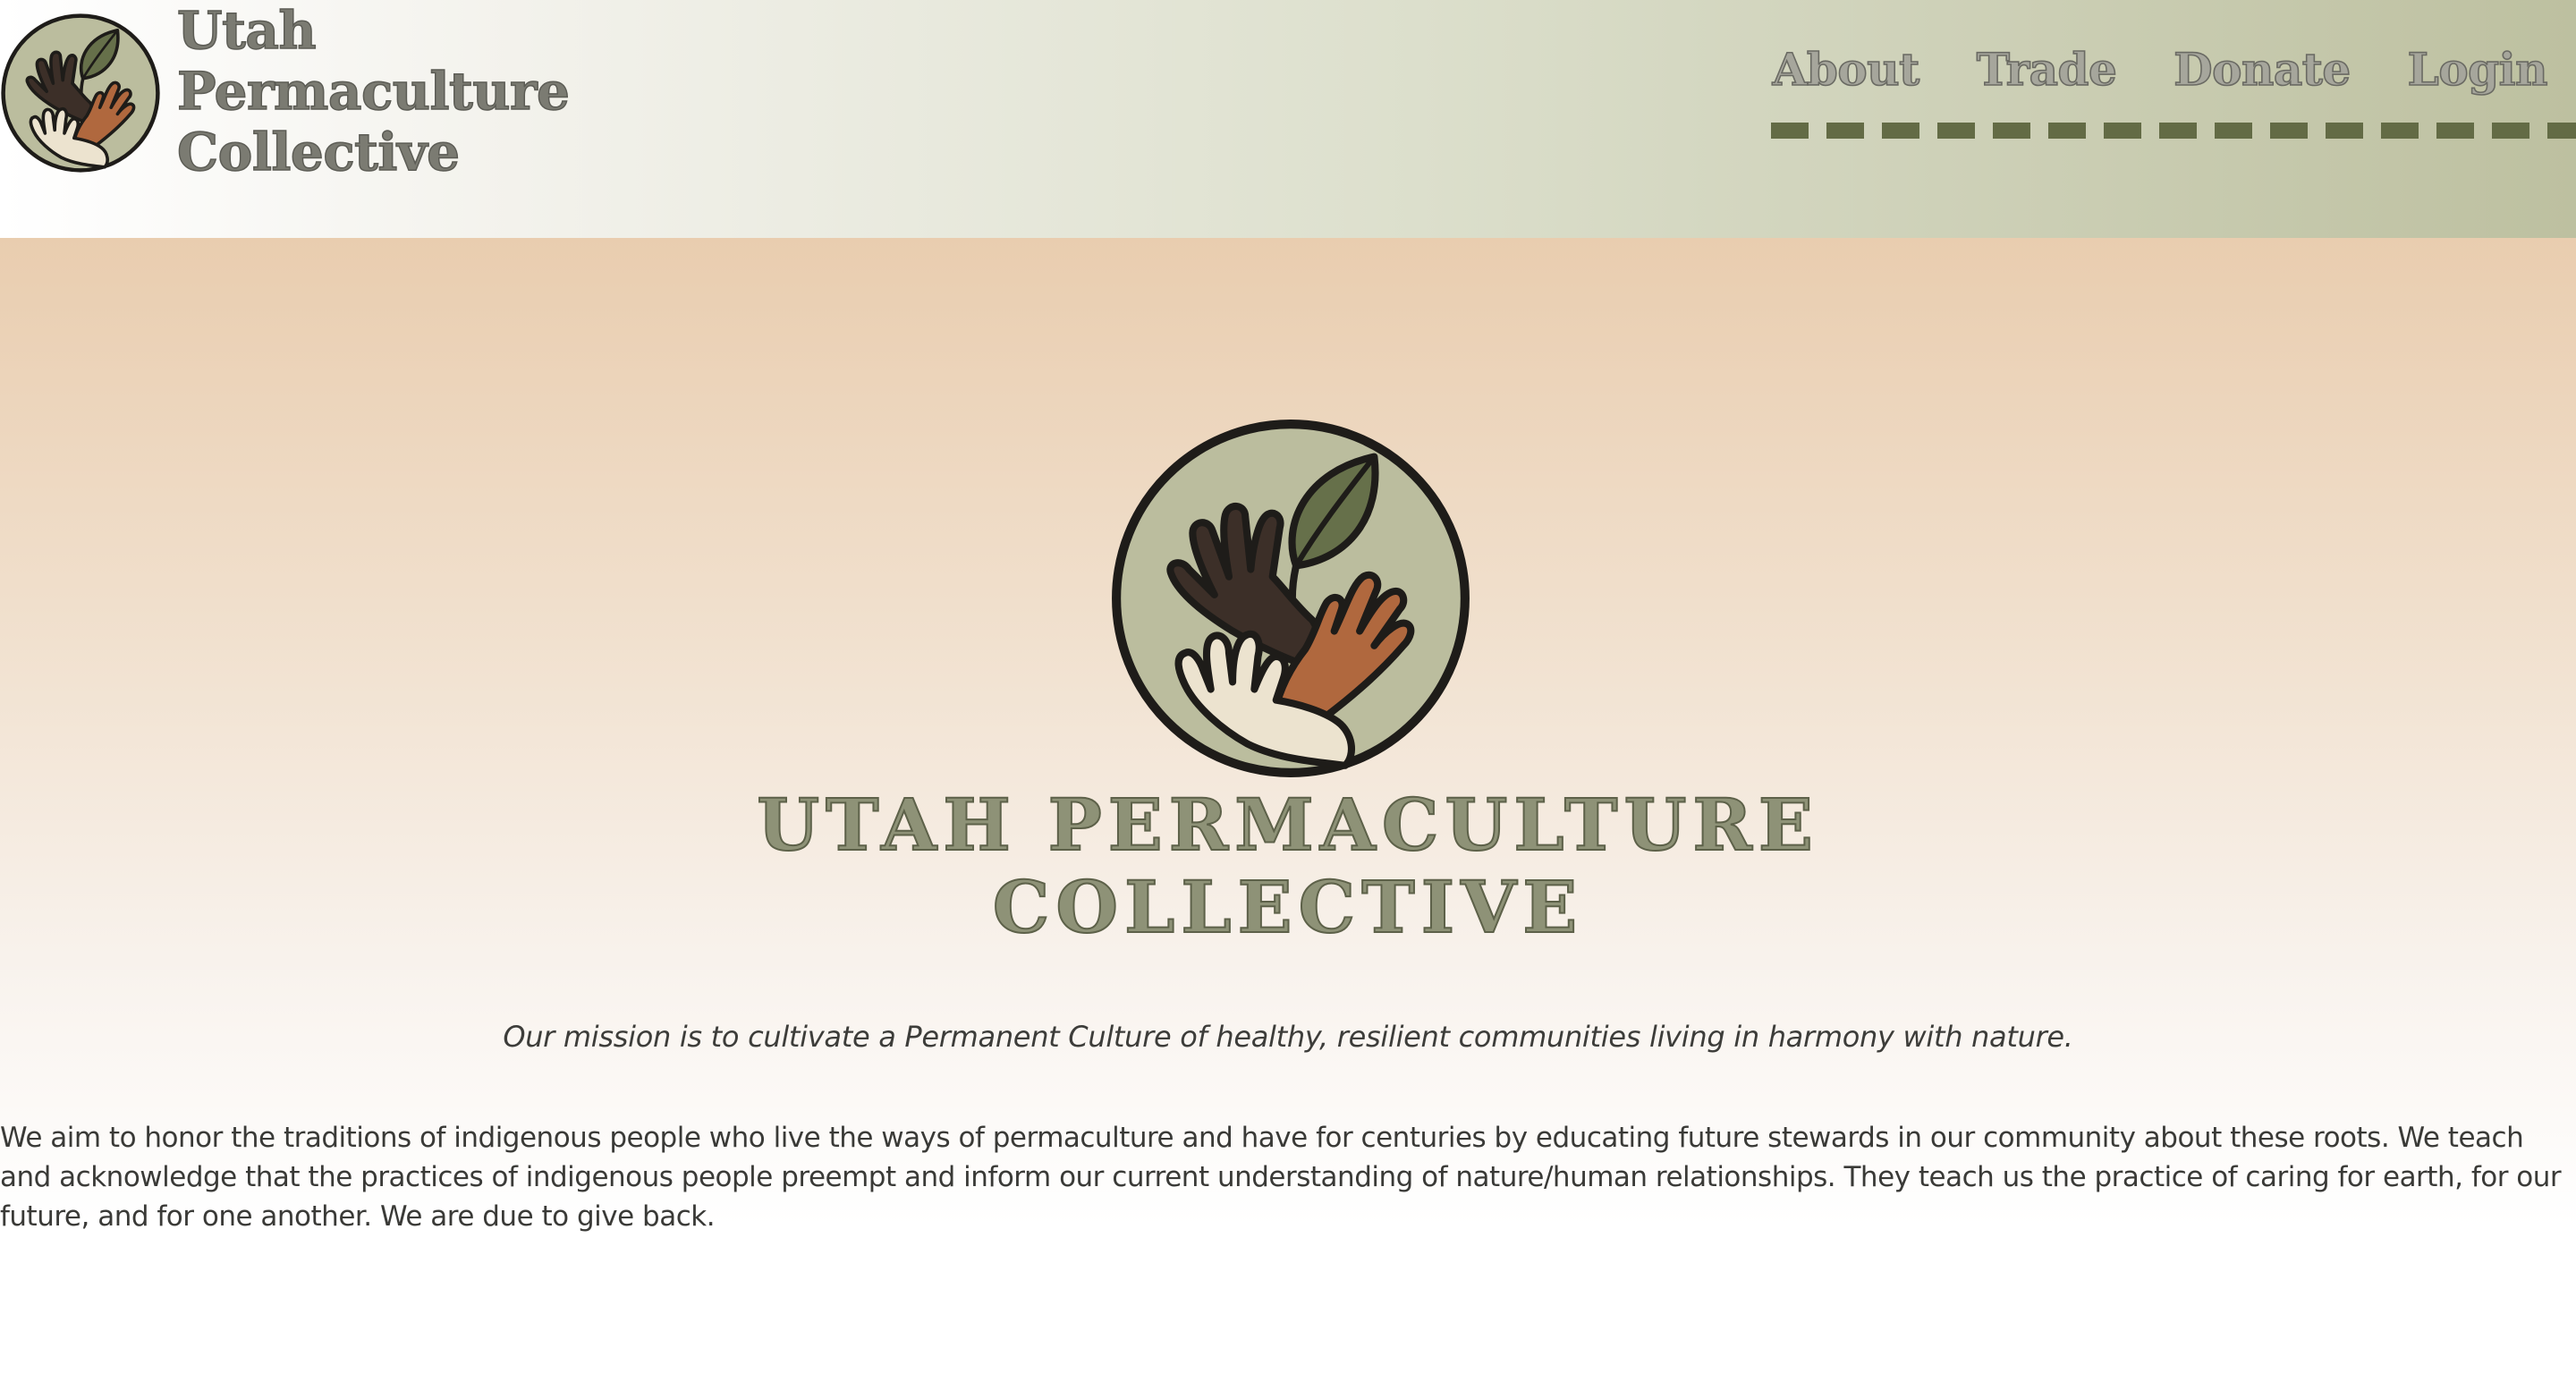 The width and height of the screenshot is (2576, 1399). I want to click on brand-name-line-3: Collective, so click(318, 152).